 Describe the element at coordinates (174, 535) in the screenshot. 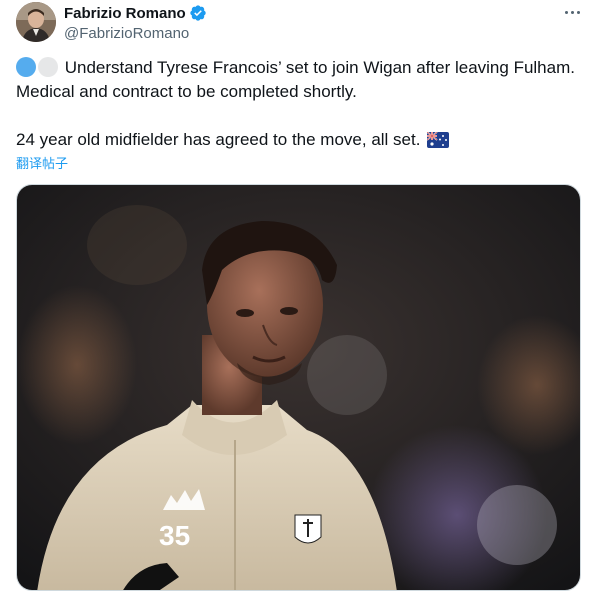

I see `jersey-number: 35` at that location.